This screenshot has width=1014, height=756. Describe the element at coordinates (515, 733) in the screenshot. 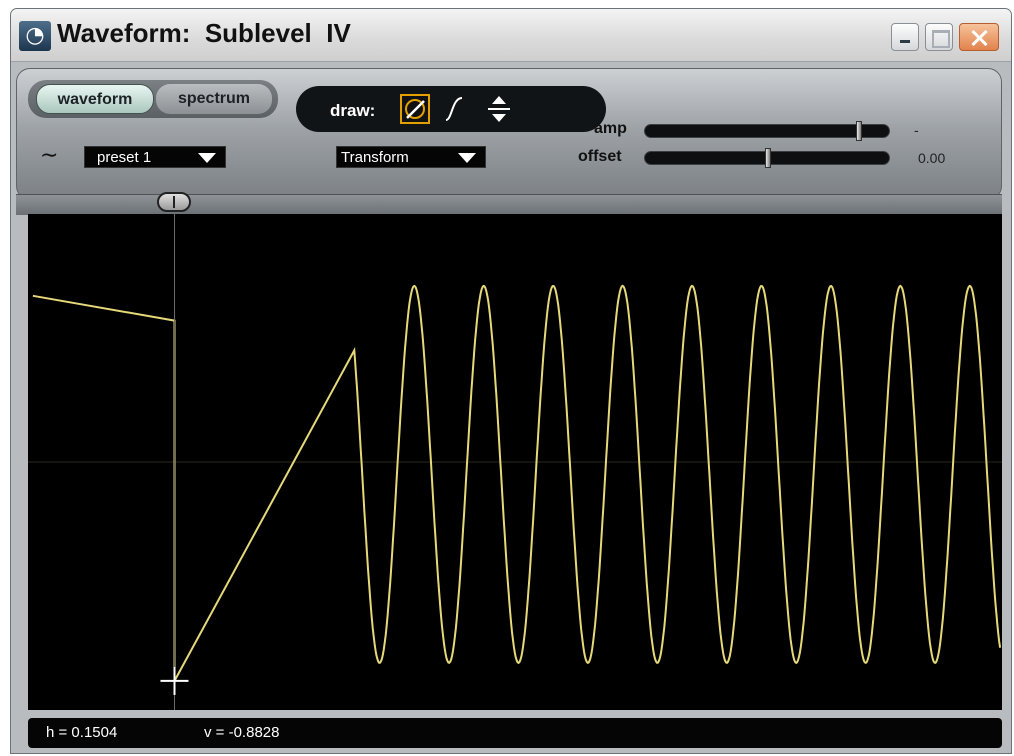

I see `status-bar: h = 0.1504 v = -0.8828` at that location.